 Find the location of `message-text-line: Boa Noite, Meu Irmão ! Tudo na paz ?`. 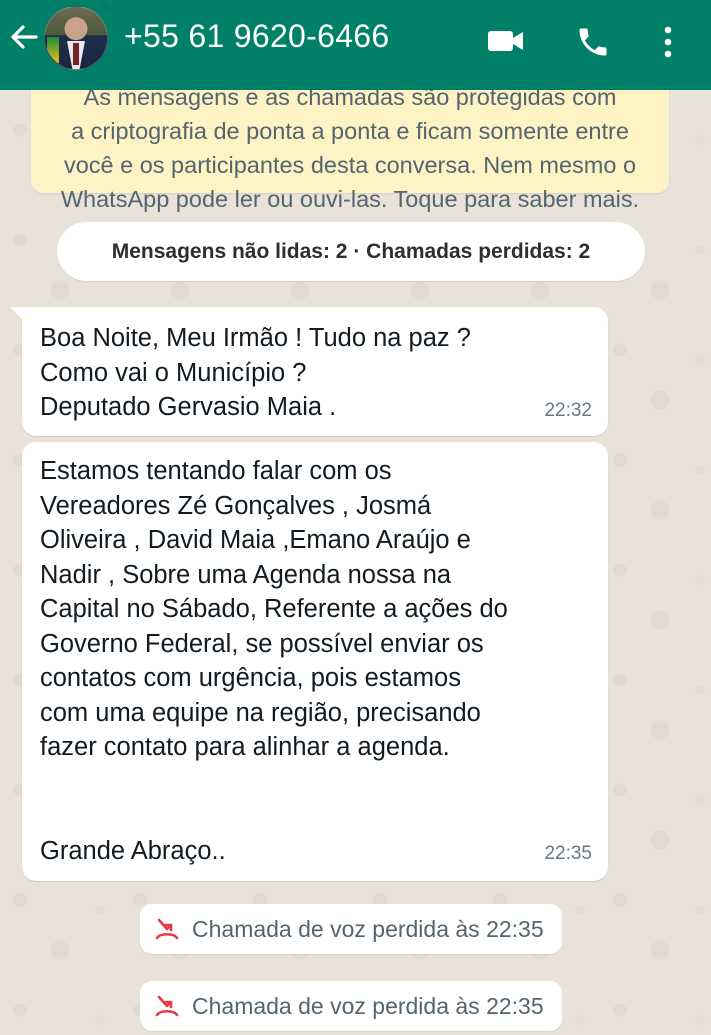

message-text-line: Boa Noite, Meu Irmão ! Tudo na paz ? is located at coordinates (255, 338).